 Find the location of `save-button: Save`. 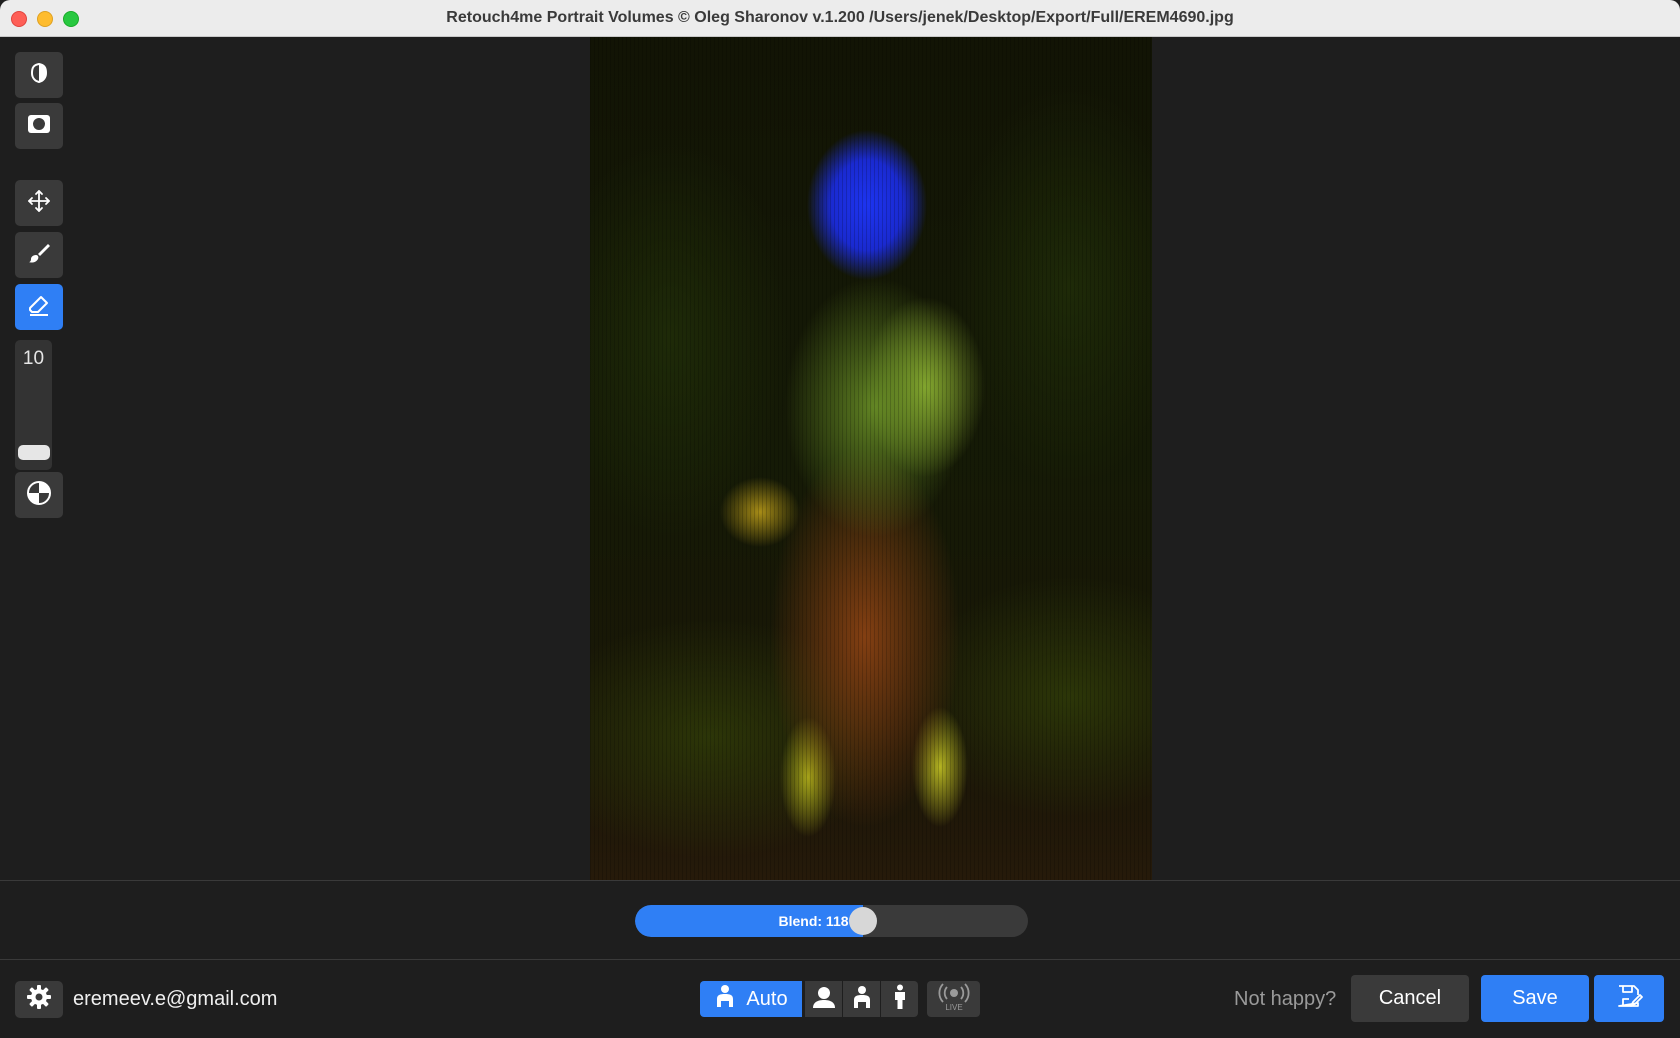

save-button: Save is located at coordinates (1535, 998).